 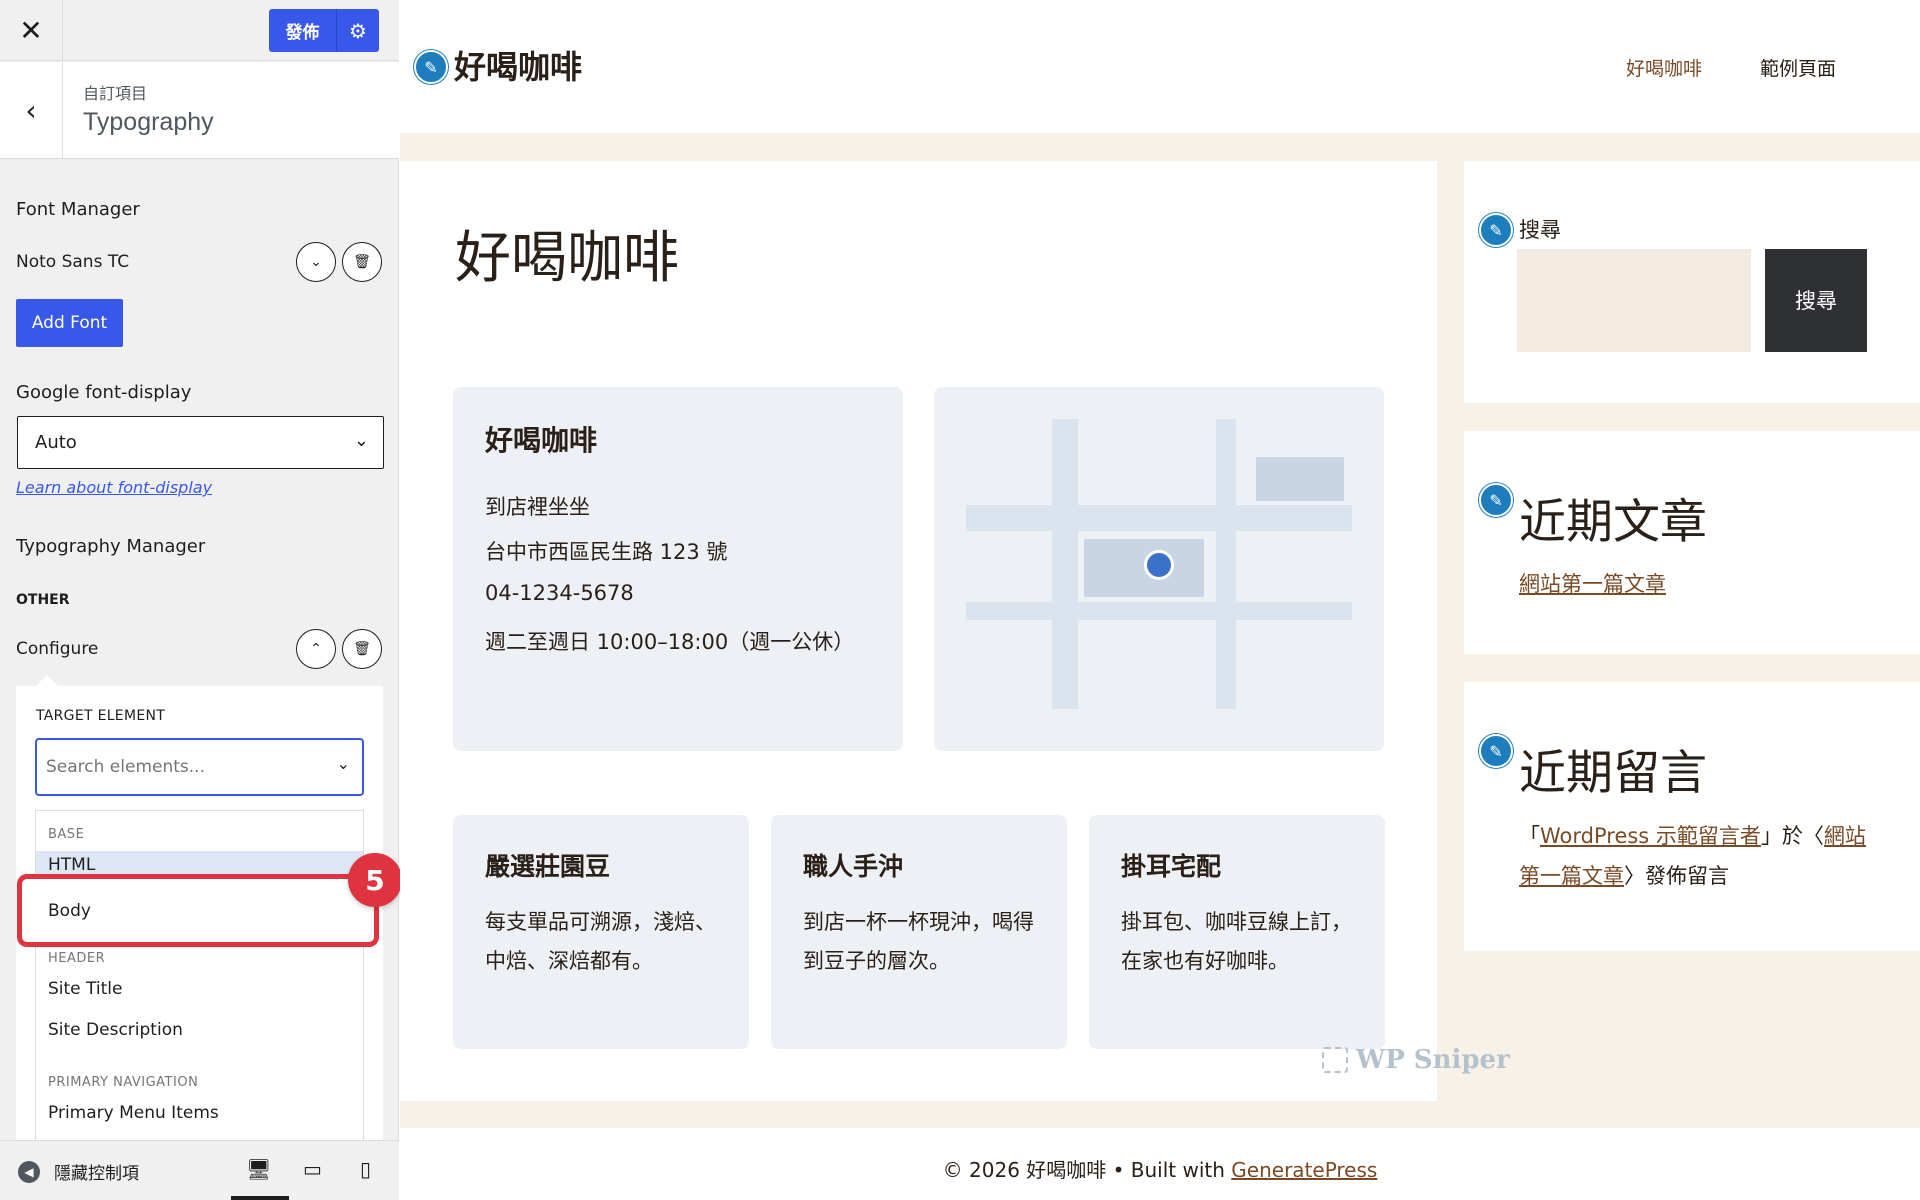 What do you see at coordinates (1529, 836) in the screenshot?
I see `comment-open: 「` at bounding box center [1529, 836].